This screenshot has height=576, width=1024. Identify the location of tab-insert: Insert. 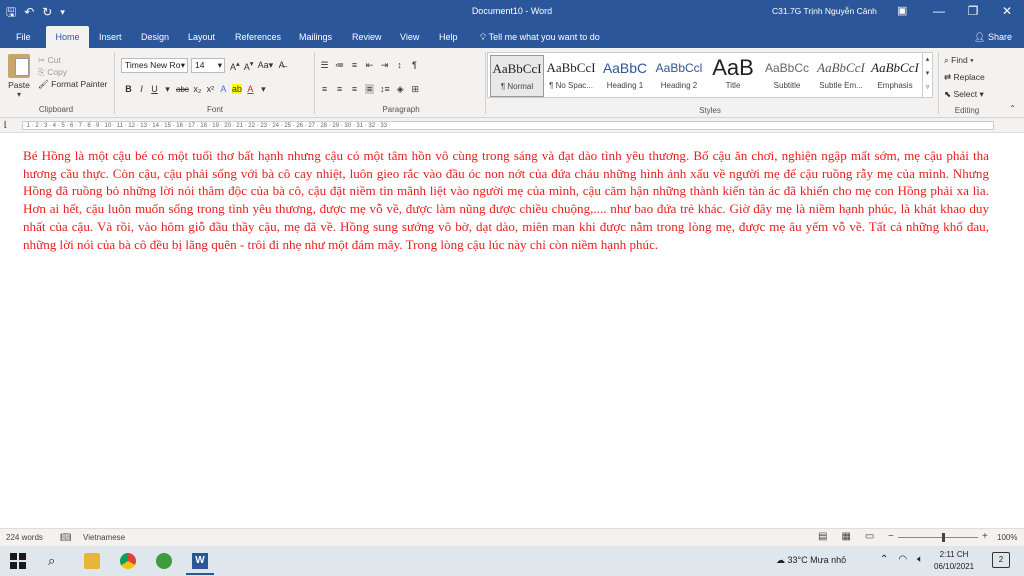
(110, 37).